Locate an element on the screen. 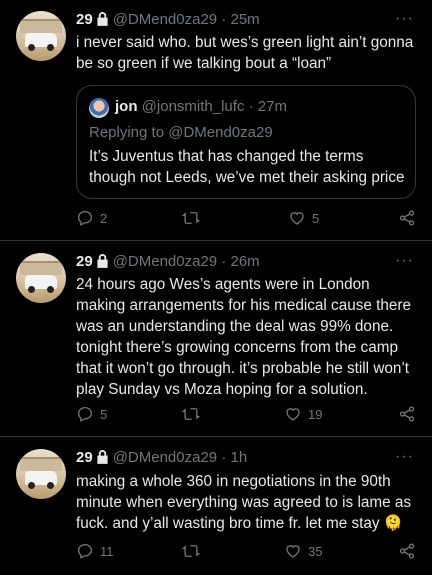 The width and height of the screenshot is (432, 575). like-button: 35 is located at coordinates (303, 551).